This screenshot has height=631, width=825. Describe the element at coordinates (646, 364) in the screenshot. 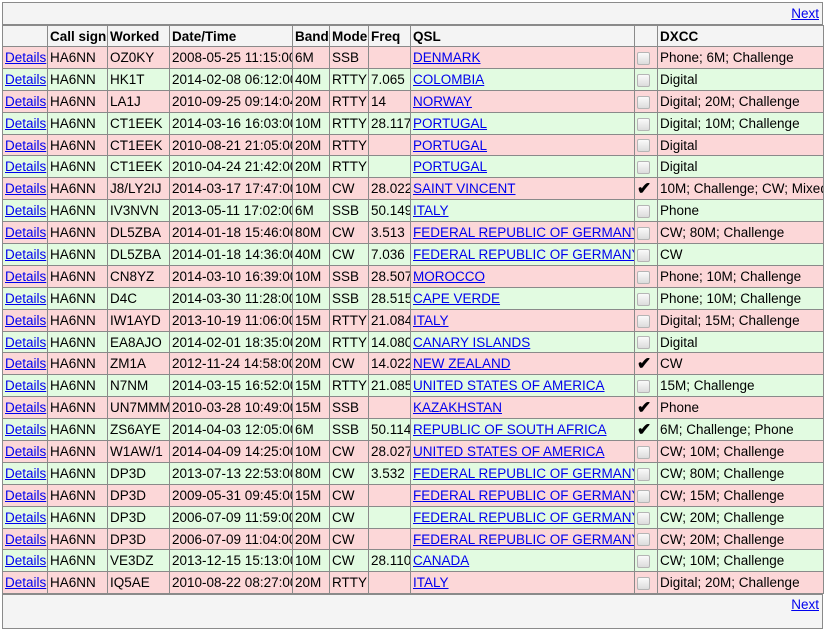

I see `confirmed-cell: ✔` at that location.